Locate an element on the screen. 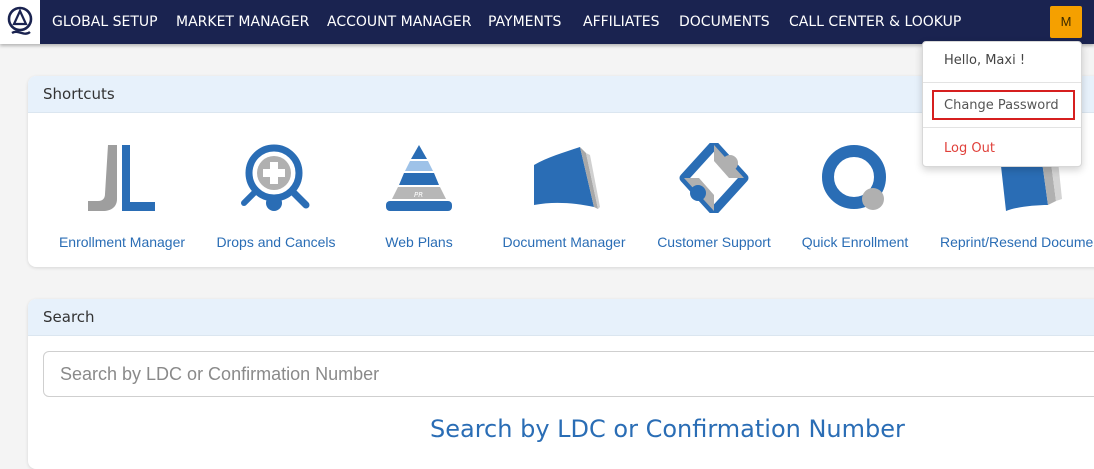  search-input is located at coordinates (568, 374).